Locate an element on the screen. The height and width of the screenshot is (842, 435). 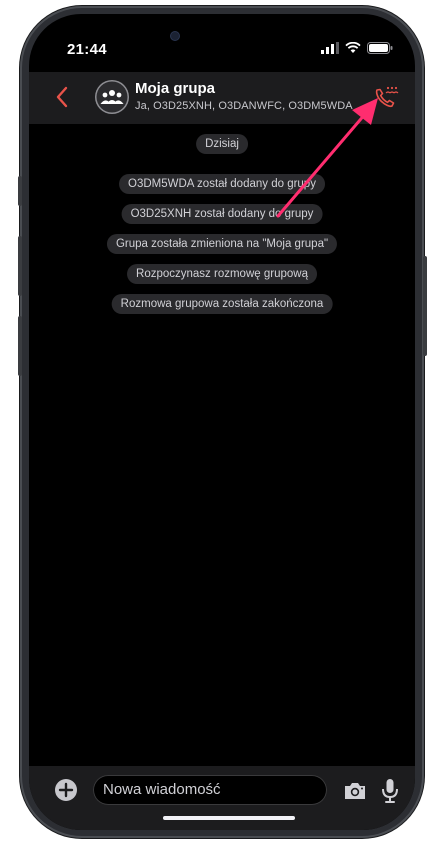
system-message: O3DM5WDA został dodany do grupy is located at coordinates (222, 184).